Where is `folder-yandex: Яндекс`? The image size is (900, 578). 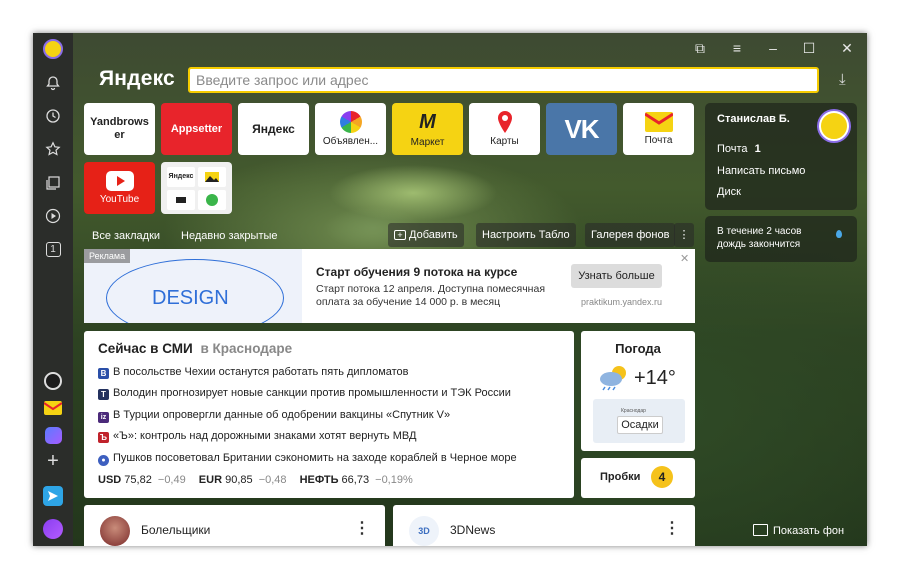 folder-yandex: Яндекс is located at coordinates (181, 176).